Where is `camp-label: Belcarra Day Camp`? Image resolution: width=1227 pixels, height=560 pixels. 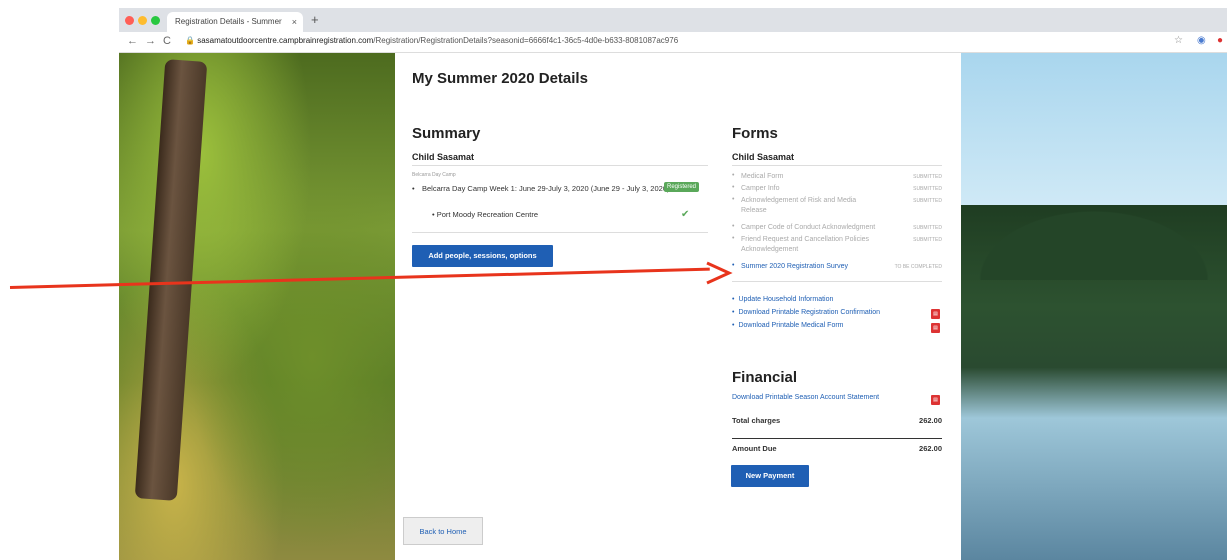 camp-label: Belcarra Day Camp is located at coordinates (434, 175).